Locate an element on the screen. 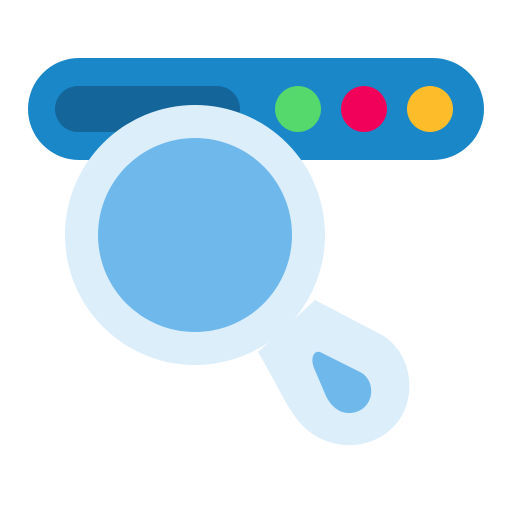 The image size is (512, 512). window-dot-red is located at coordinates (364, 109).